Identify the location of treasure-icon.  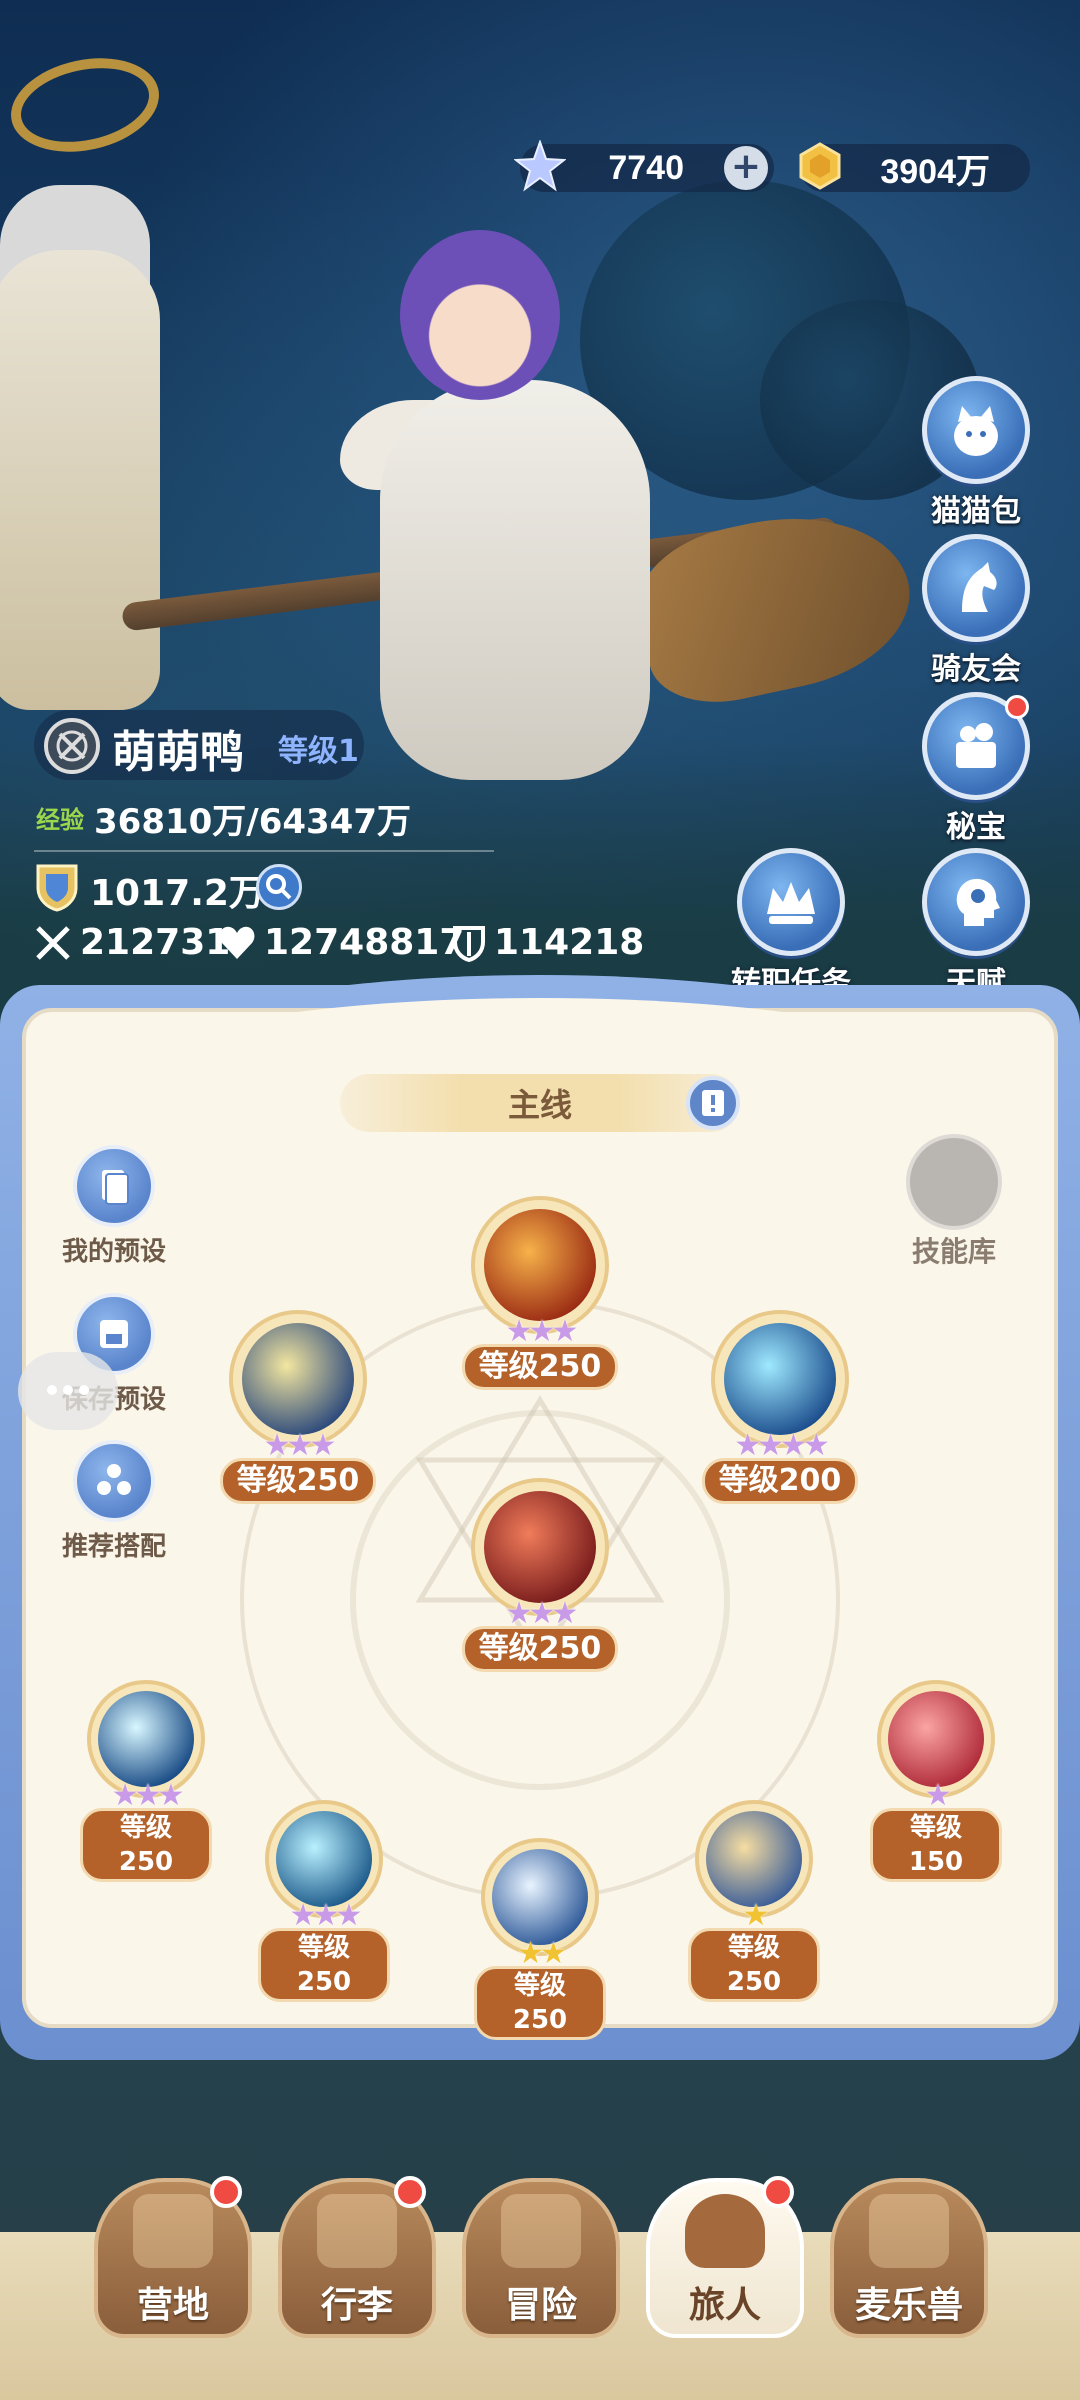
(976, 746).